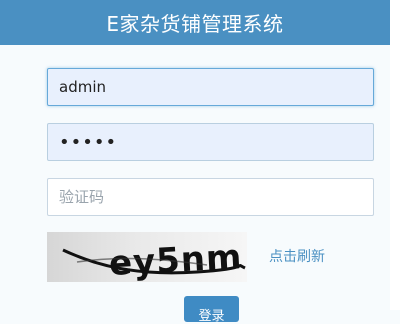  I want to click on username-input, so click(210, 87).